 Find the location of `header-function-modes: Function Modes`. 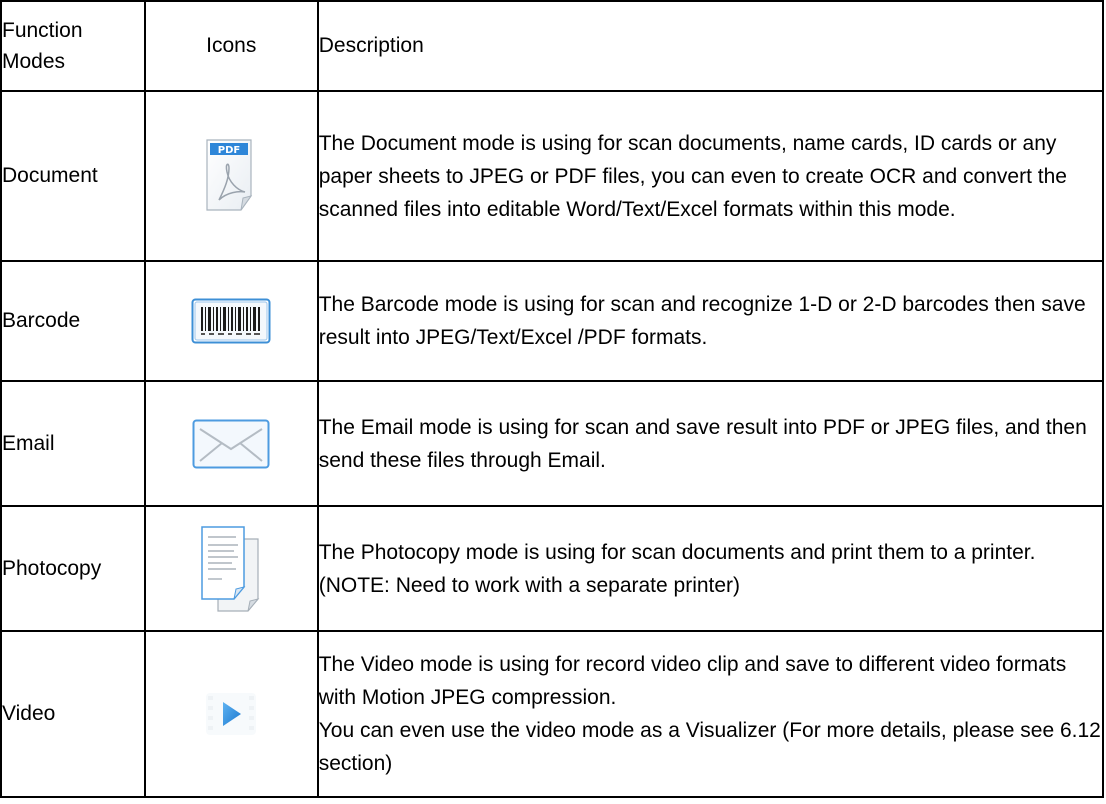

header-function-modes: Function Modes is located at coordinates (73, 46).